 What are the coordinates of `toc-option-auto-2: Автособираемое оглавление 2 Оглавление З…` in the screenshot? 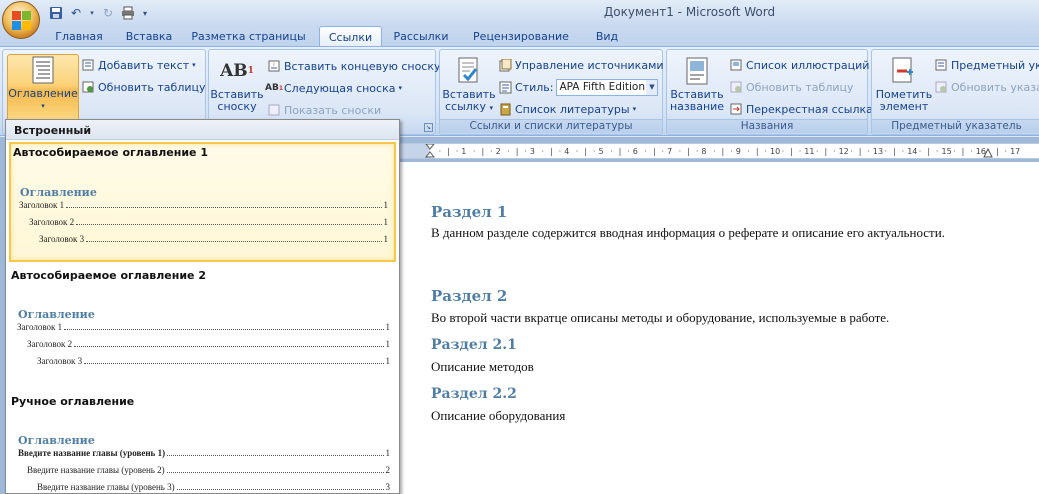 It's located at (202, 326).